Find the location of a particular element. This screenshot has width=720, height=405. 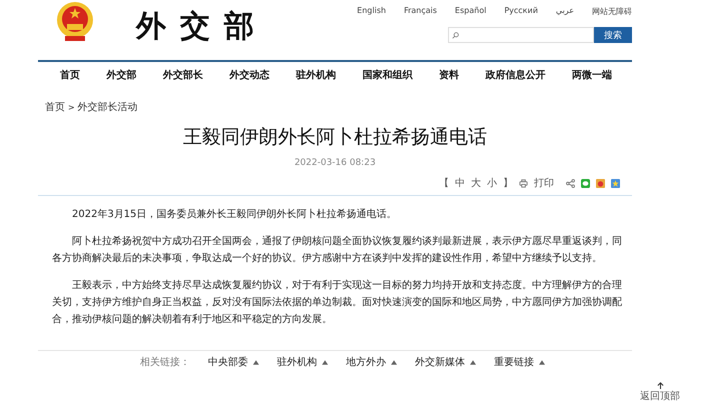

ministry-logo: 外交部 is located at coordinates (202, 26).